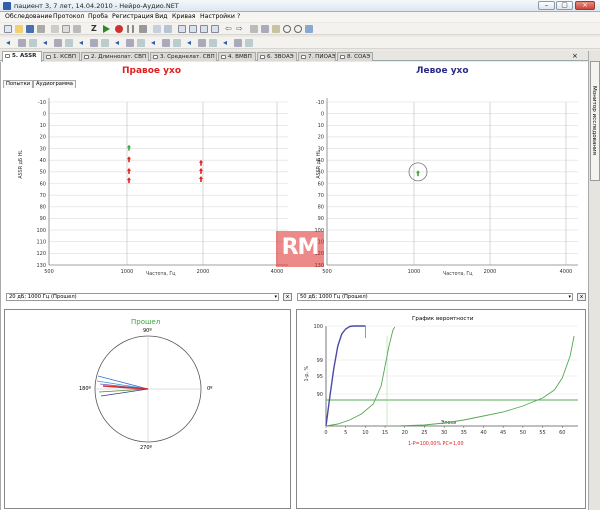 The height and width of the screenshot is (510, 600). What do you see at coordinates (320, 395) in the screenshot?
I see `prob-y-tick: 90` at bounding box center [320, 395].